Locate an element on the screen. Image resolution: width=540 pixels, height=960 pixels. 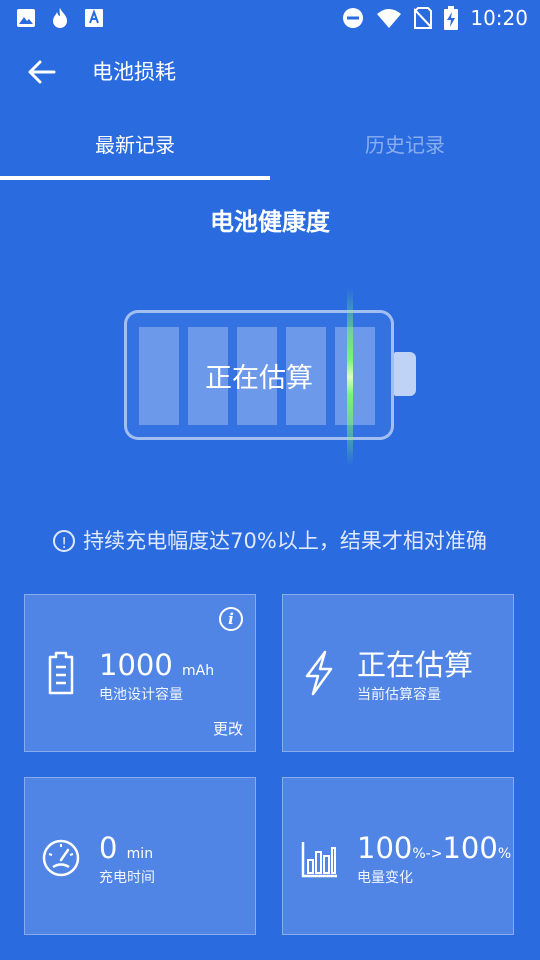
accuracy-hint: ! 持续充电幅度达70%以上，结果才相对准确 is located at coordinates (270, 541).